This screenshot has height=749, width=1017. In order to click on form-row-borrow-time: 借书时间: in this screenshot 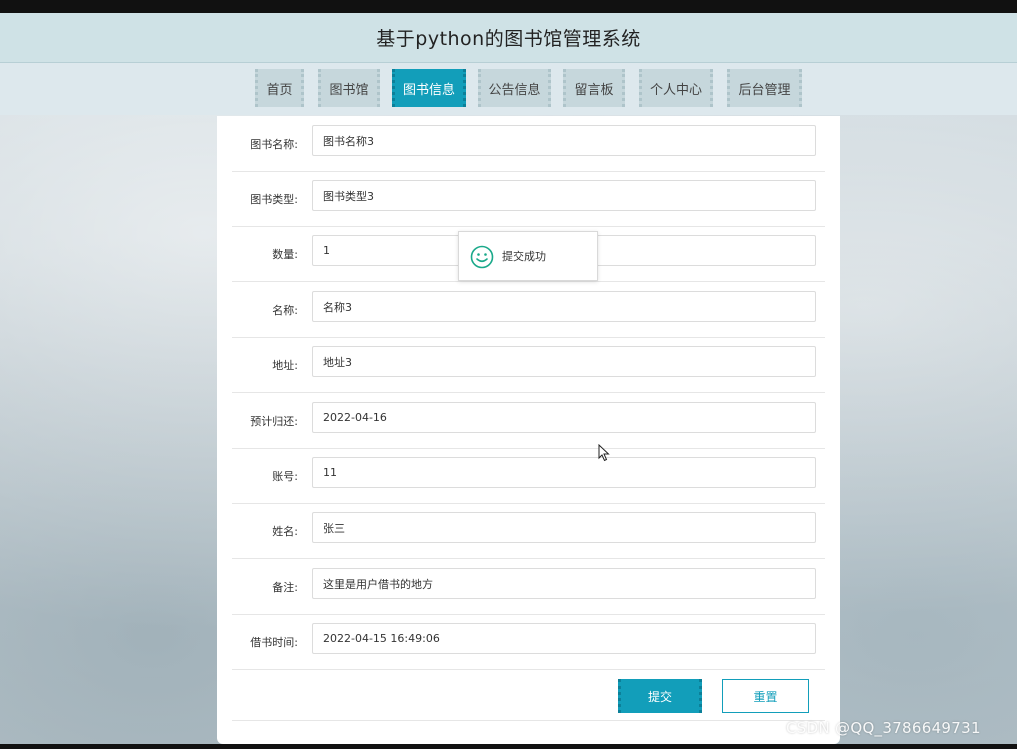, I will do `click(528, 642)`.